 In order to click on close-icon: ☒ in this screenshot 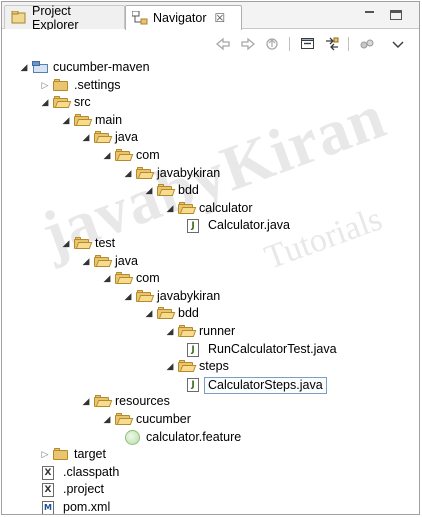, I will do `click(220, 18)`.